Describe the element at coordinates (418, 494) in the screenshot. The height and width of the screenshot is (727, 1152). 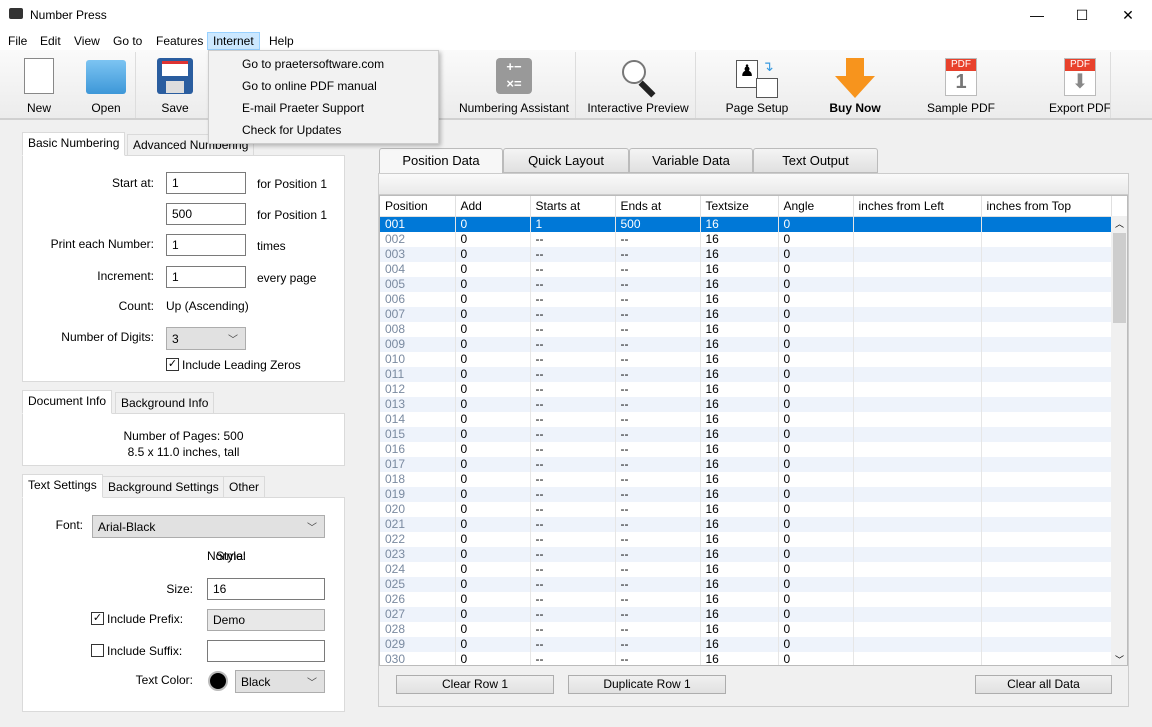
I see `table-cell: 019` at that location.